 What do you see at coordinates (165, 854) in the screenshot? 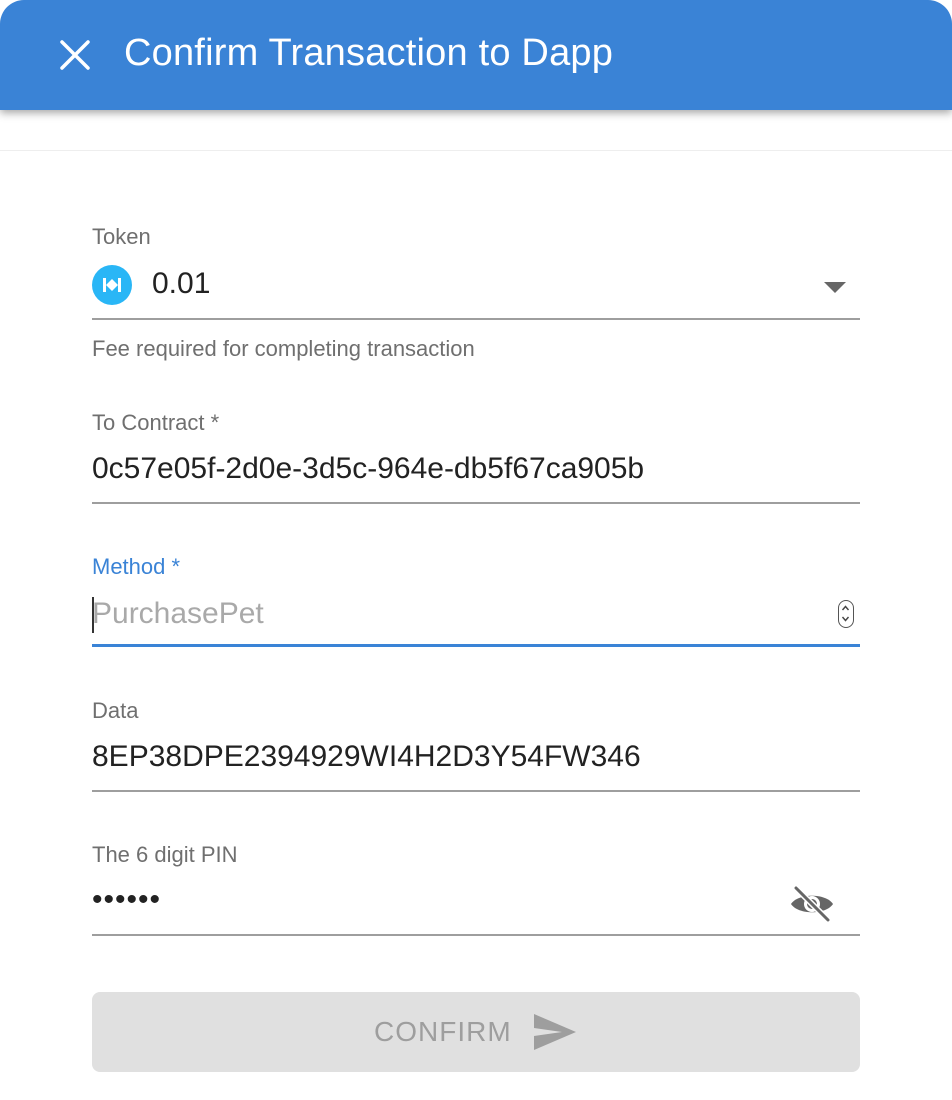
I see `pin-label: The 6 digit PIN` at bounding box center [165, 854].